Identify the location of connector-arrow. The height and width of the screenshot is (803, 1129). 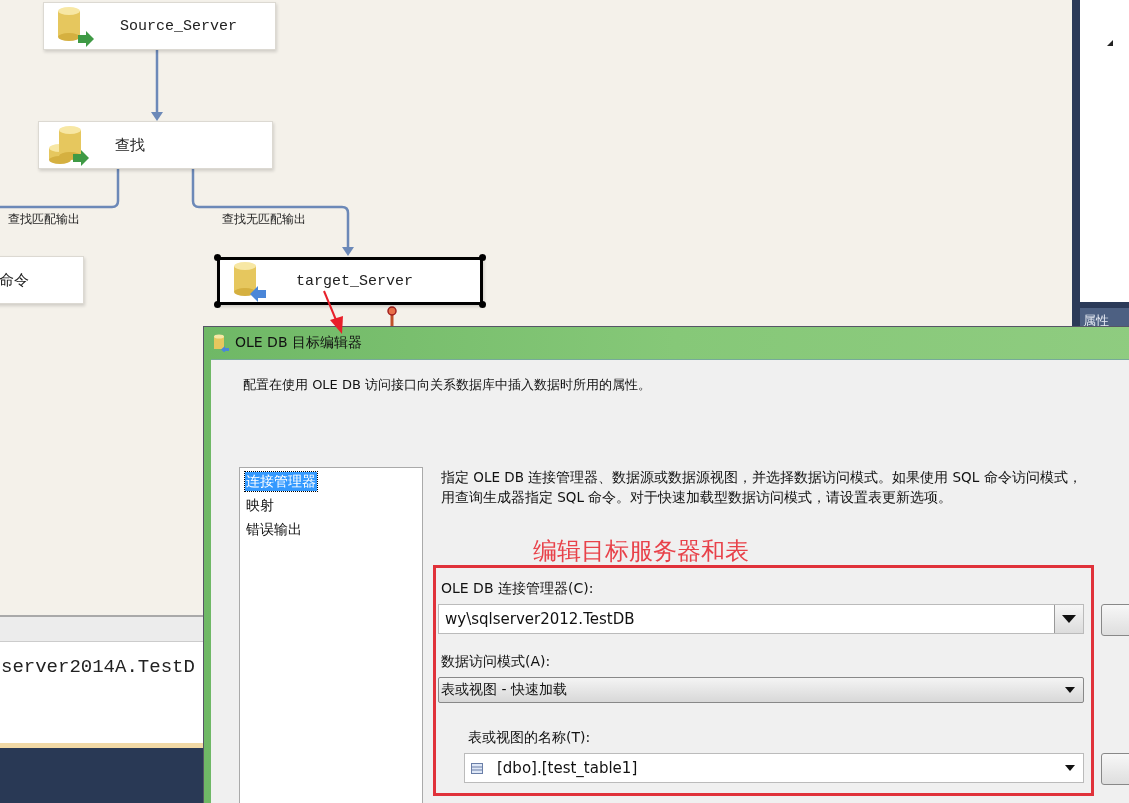
(157, 85).